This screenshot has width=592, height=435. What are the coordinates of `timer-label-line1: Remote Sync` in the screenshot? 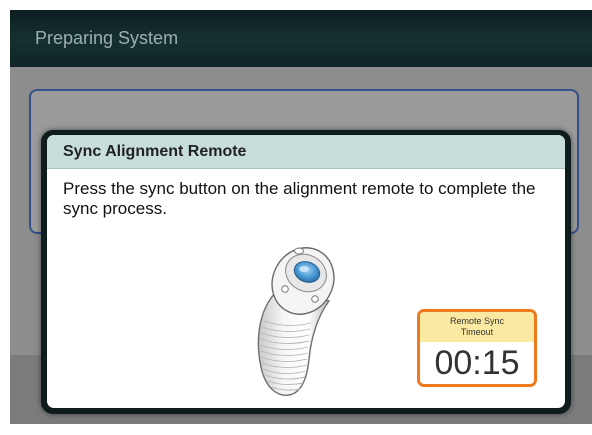 It's located at (477, 321).